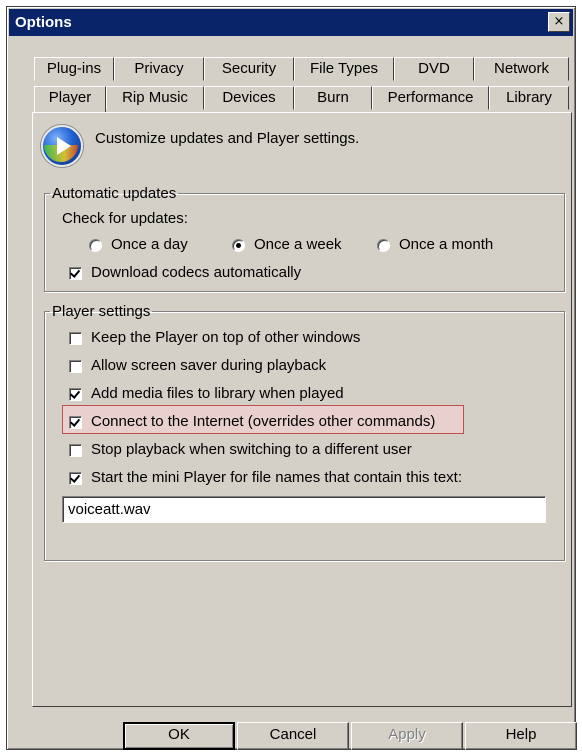 The height and width of the screenshot is (756, 582). Describe the element at coordinates (155, 98) in the screenshot. I see `tab-rip-music: Rip Music` at that location.